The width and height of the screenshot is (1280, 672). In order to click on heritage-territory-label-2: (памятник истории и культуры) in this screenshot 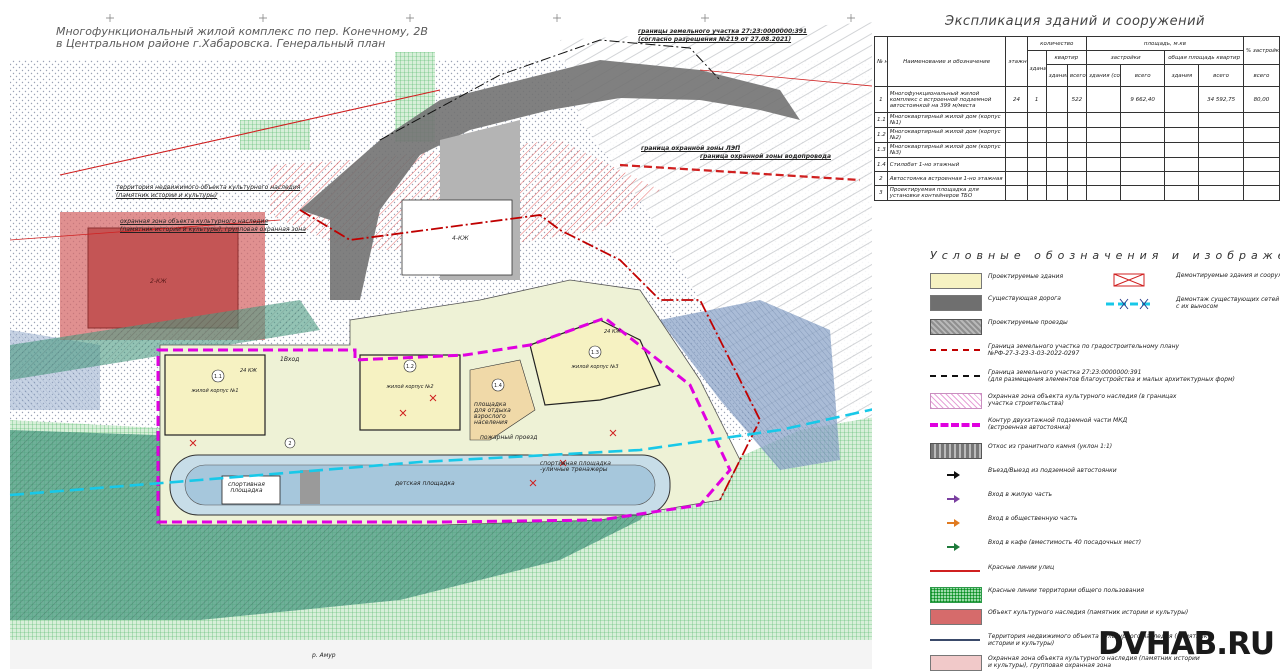, I will do `click(167, 195)`.